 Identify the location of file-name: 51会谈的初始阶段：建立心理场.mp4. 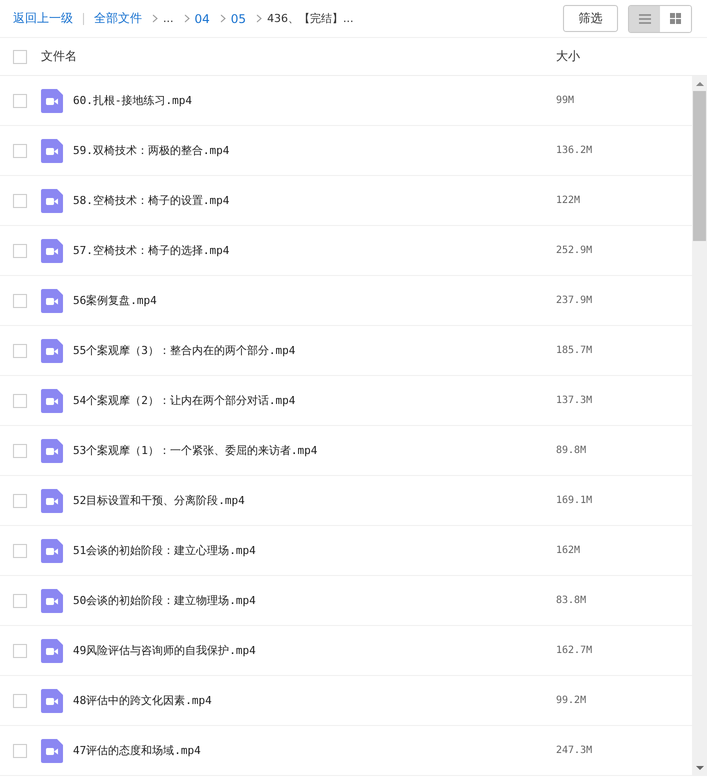
(314, 550).